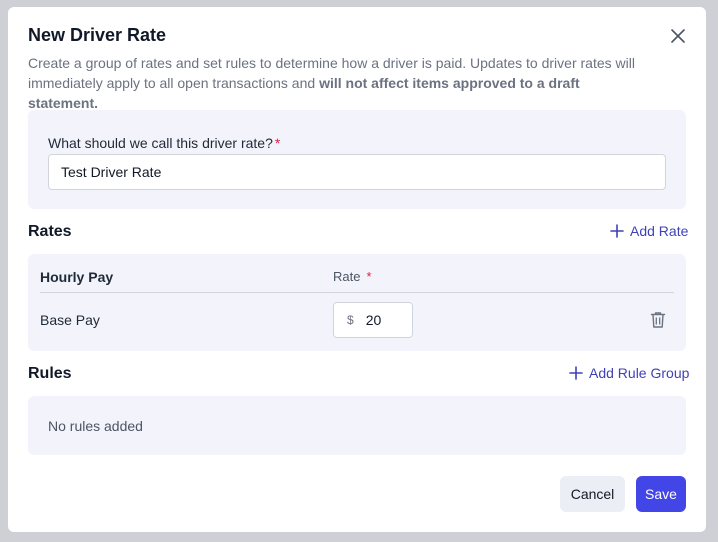  What do you see at coordinates (50, 373) in the screenshot?
I see `rules-heading: Rules` at bounding box center [50, 373].